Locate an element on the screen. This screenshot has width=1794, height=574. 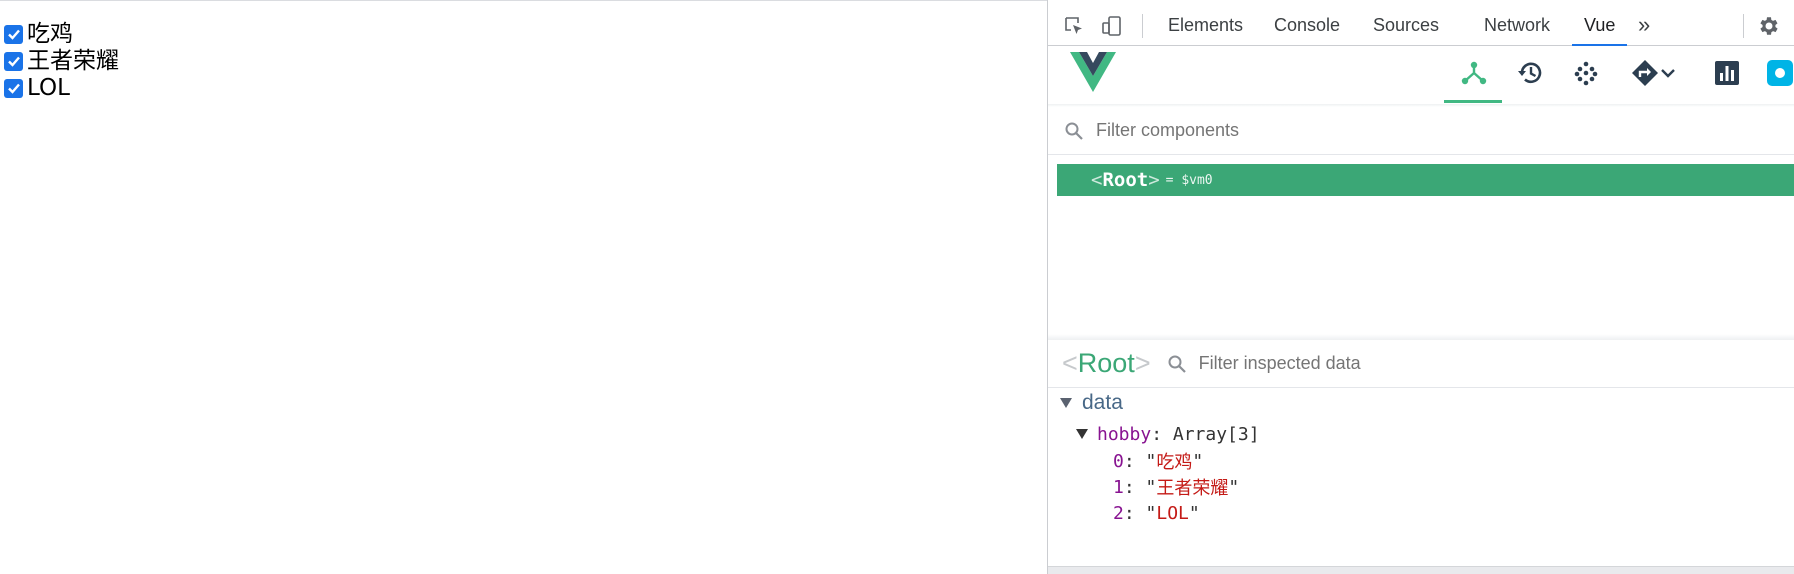
array-item: 0: " 吃鸡 " is located at coordinates (1158, 461).